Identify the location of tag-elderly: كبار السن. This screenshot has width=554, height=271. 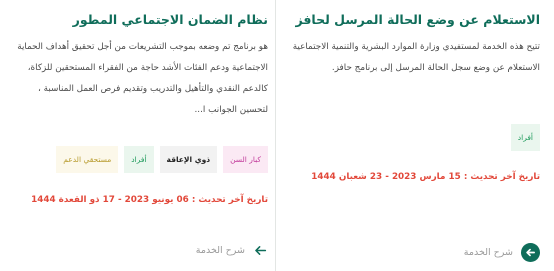
(245, 159).